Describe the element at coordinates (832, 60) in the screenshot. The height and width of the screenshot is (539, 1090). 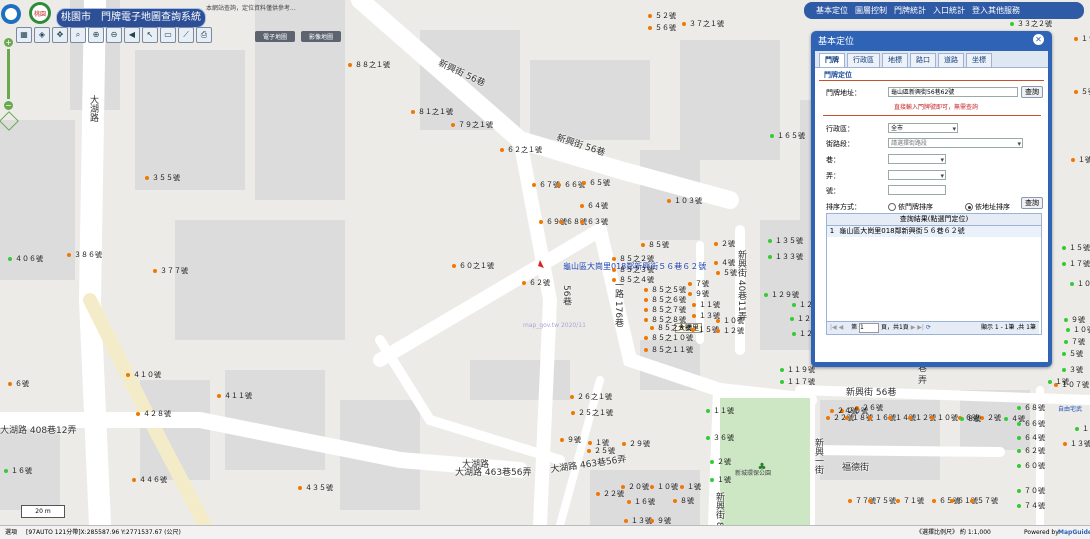
I see `tab-address: 門牌` at that location.